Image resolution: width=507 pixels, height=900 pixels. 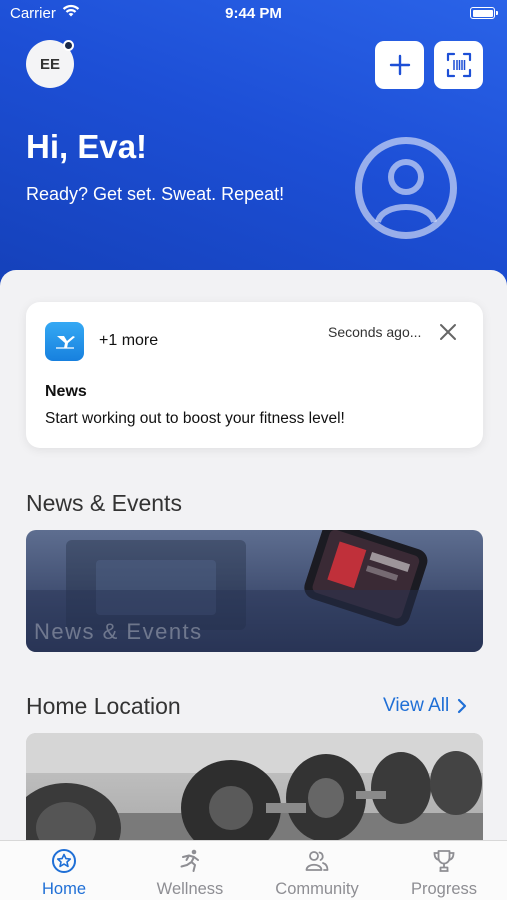 I want to click on add-button, so click(x=399, y=65).